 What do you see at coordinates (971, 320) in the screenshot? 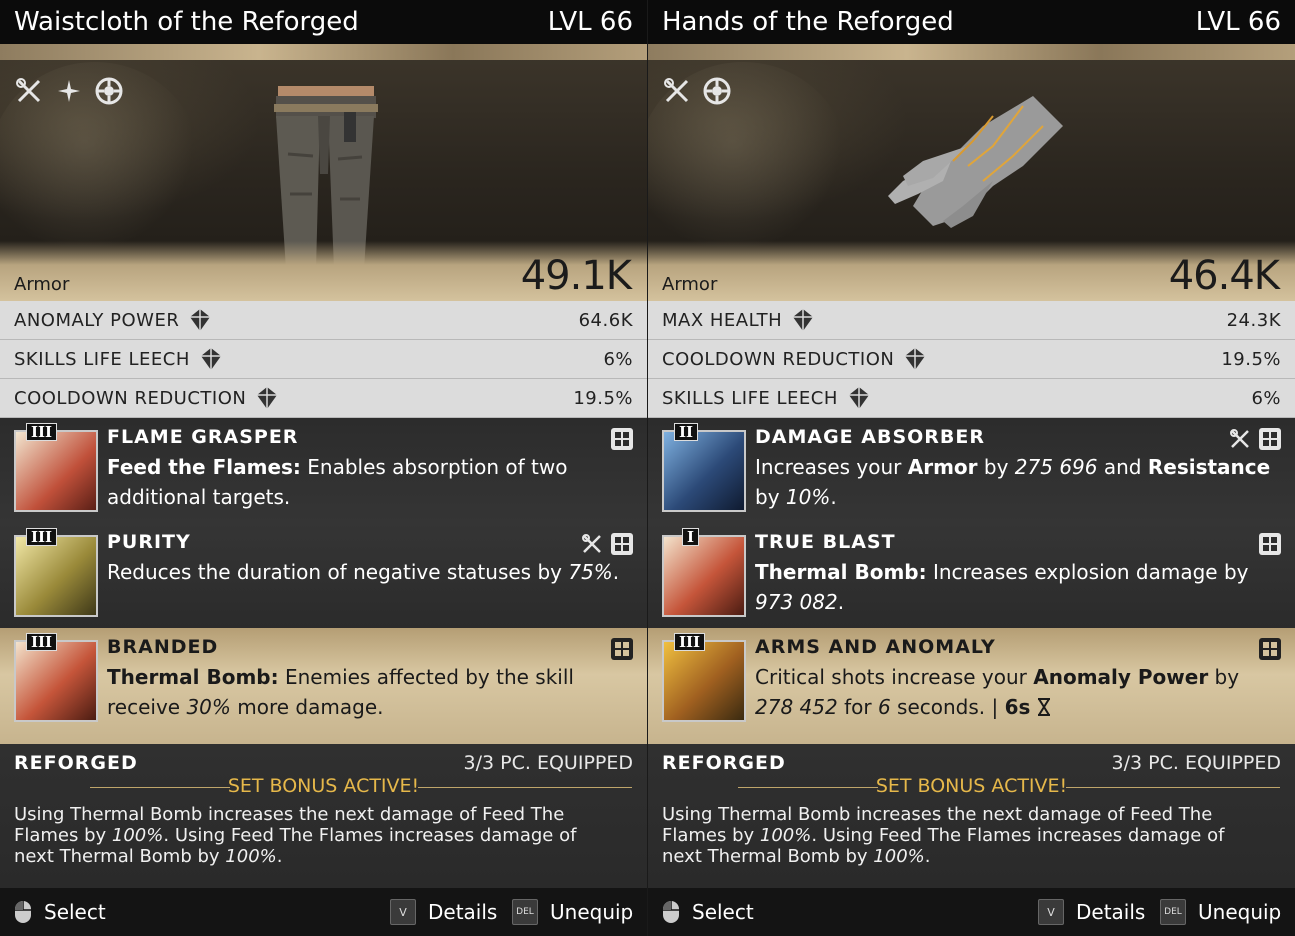
I see `stat-row: MAX HEALTH 24.3K` at bounding box center [971, 320].